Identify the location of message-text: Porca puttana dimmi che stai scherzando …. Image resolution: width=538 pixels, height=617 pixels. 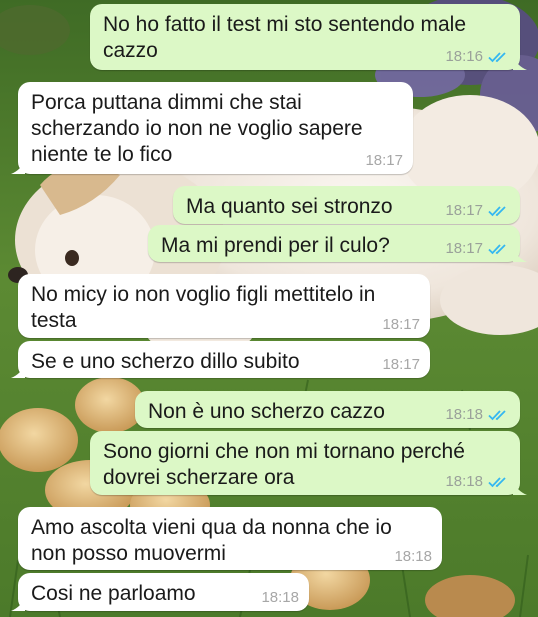
(197, 128).